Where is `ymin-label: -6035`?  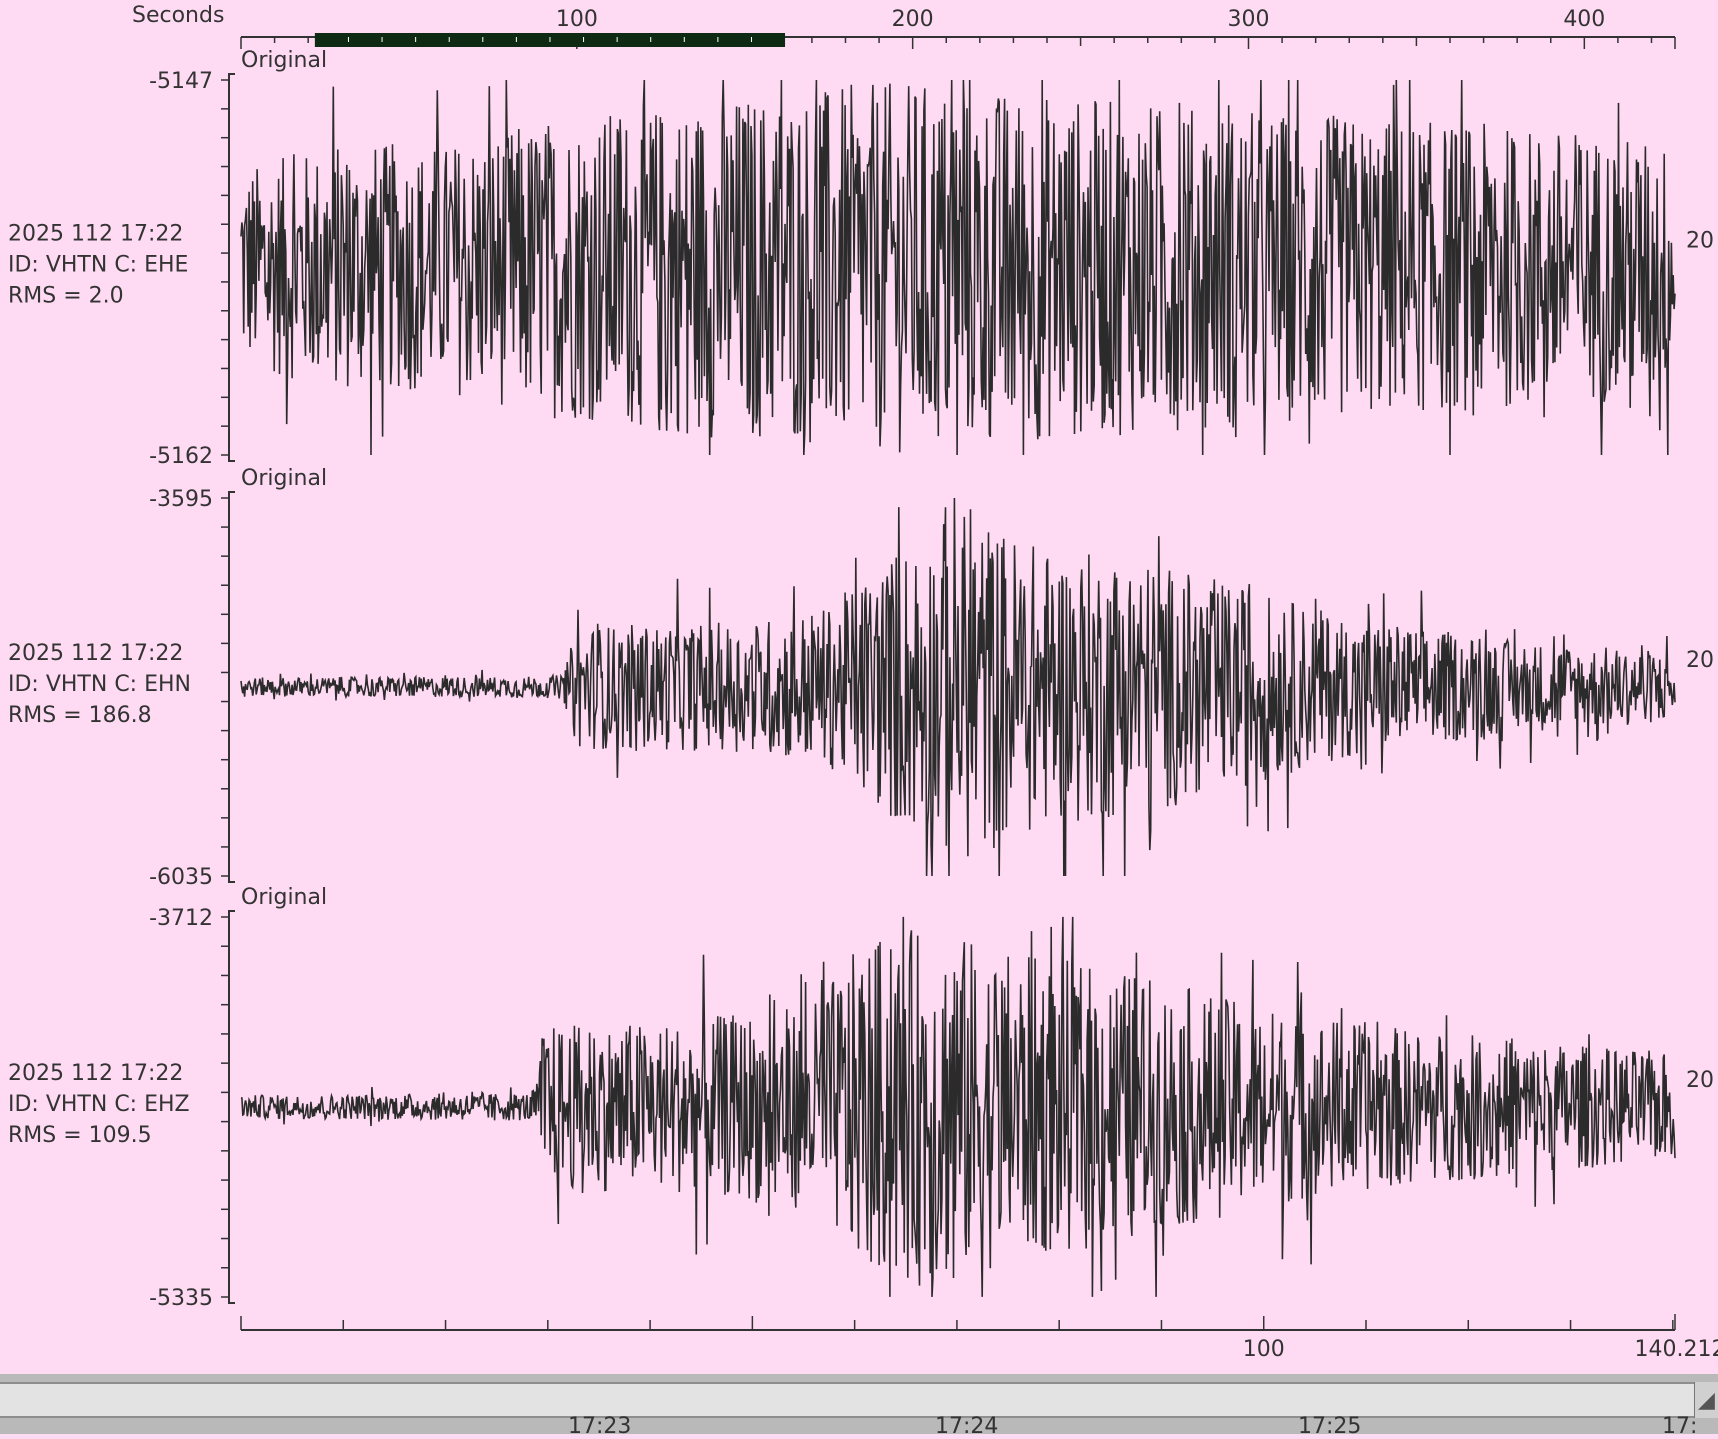
ymin-label: -6035 is located at coordinates (181, 877).